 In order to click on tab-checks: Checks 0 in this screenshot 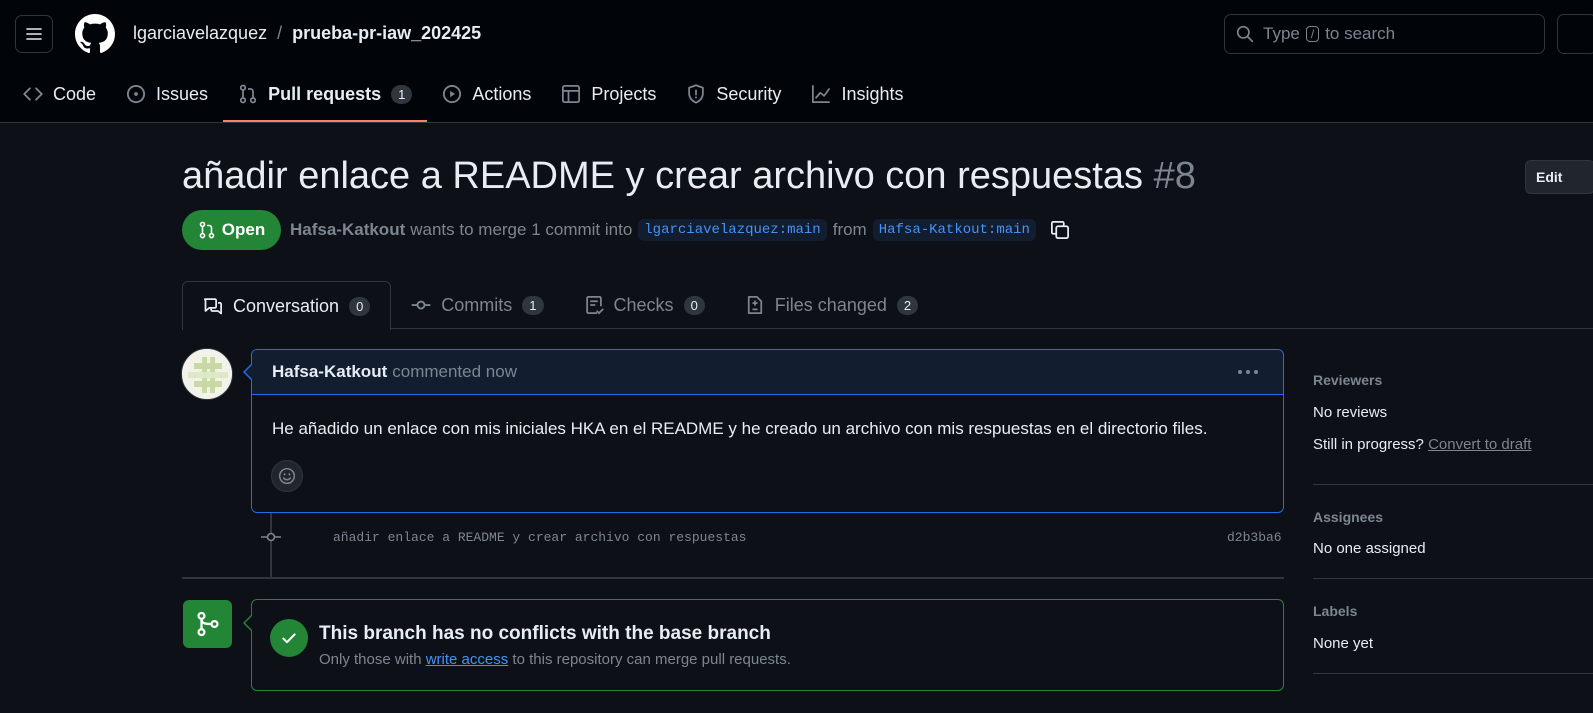, I will do `click(644, 305)`.